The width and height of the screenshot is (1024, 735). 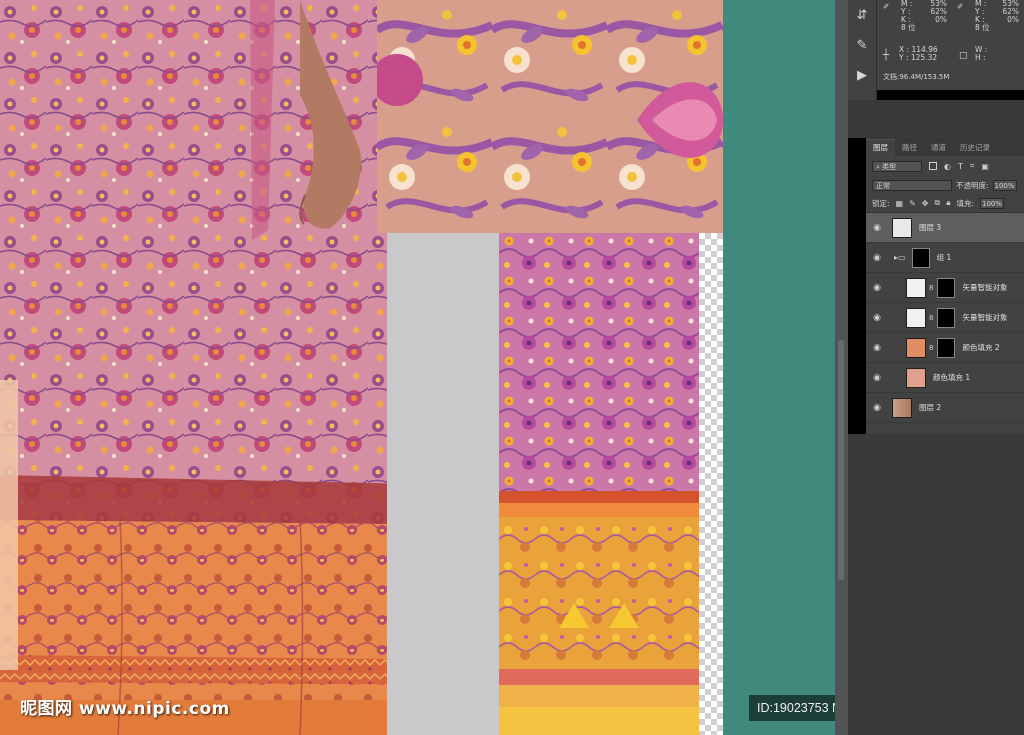 I want to click on site-watermark: 昵图网 www.nipic.com, so click(x=125, y=709).